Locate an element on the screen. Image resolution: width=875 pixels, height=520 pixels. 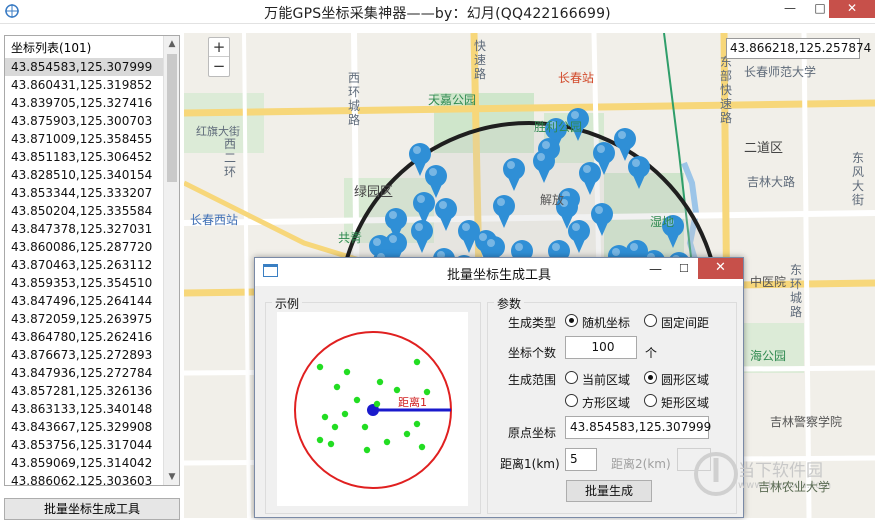
map-label-shidi: 湿地 is located at coordinates (662, 222).